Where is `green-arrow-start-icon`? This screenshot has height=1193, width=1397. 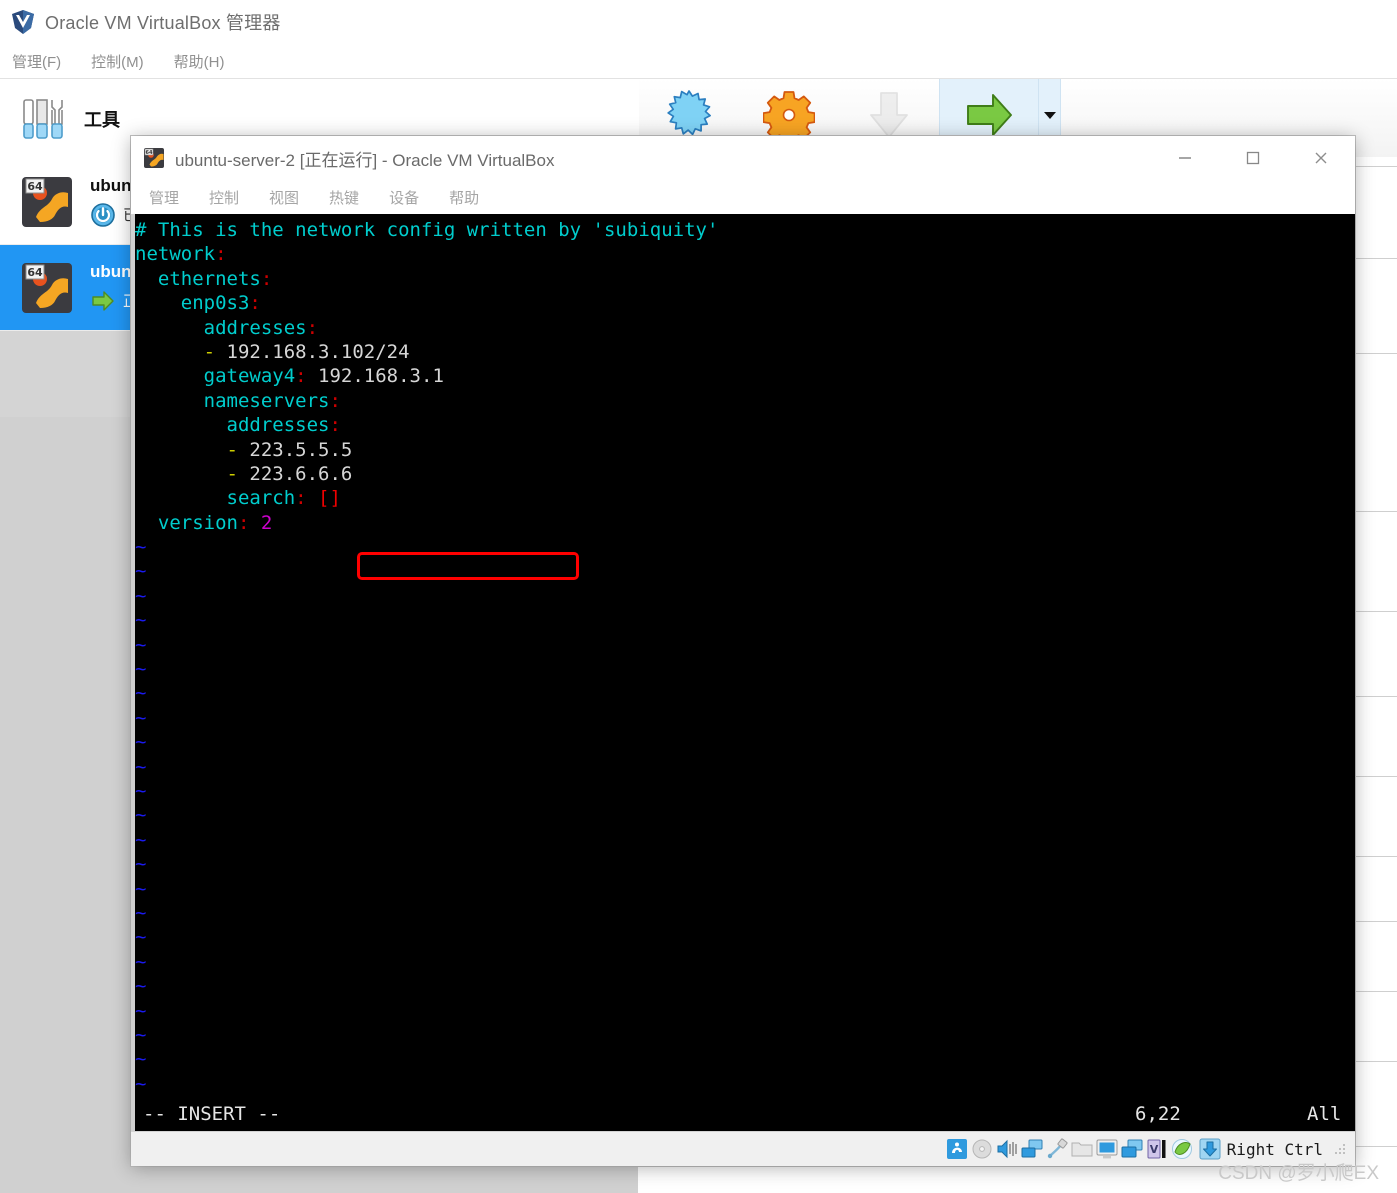 green-arrow-start-icon is located at coordinates (989, 115).